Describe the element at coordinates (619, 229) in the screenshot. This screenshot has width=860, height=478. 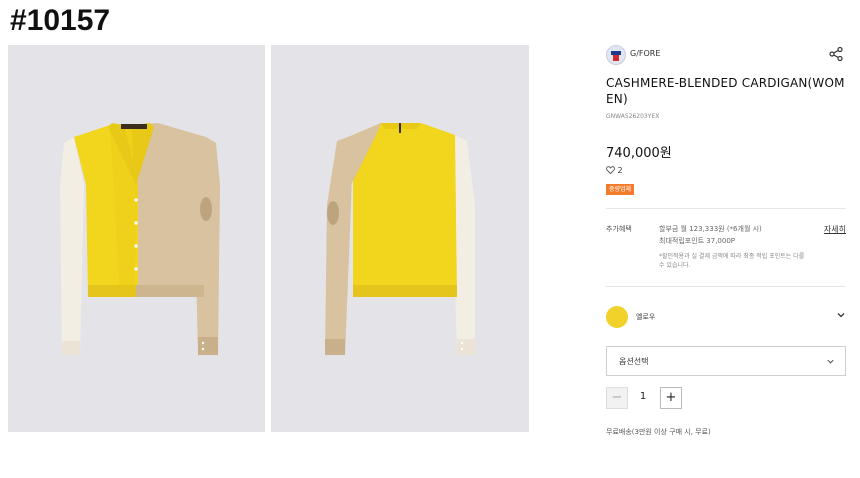
I see `benefit-label: 추가혜택` at that location.